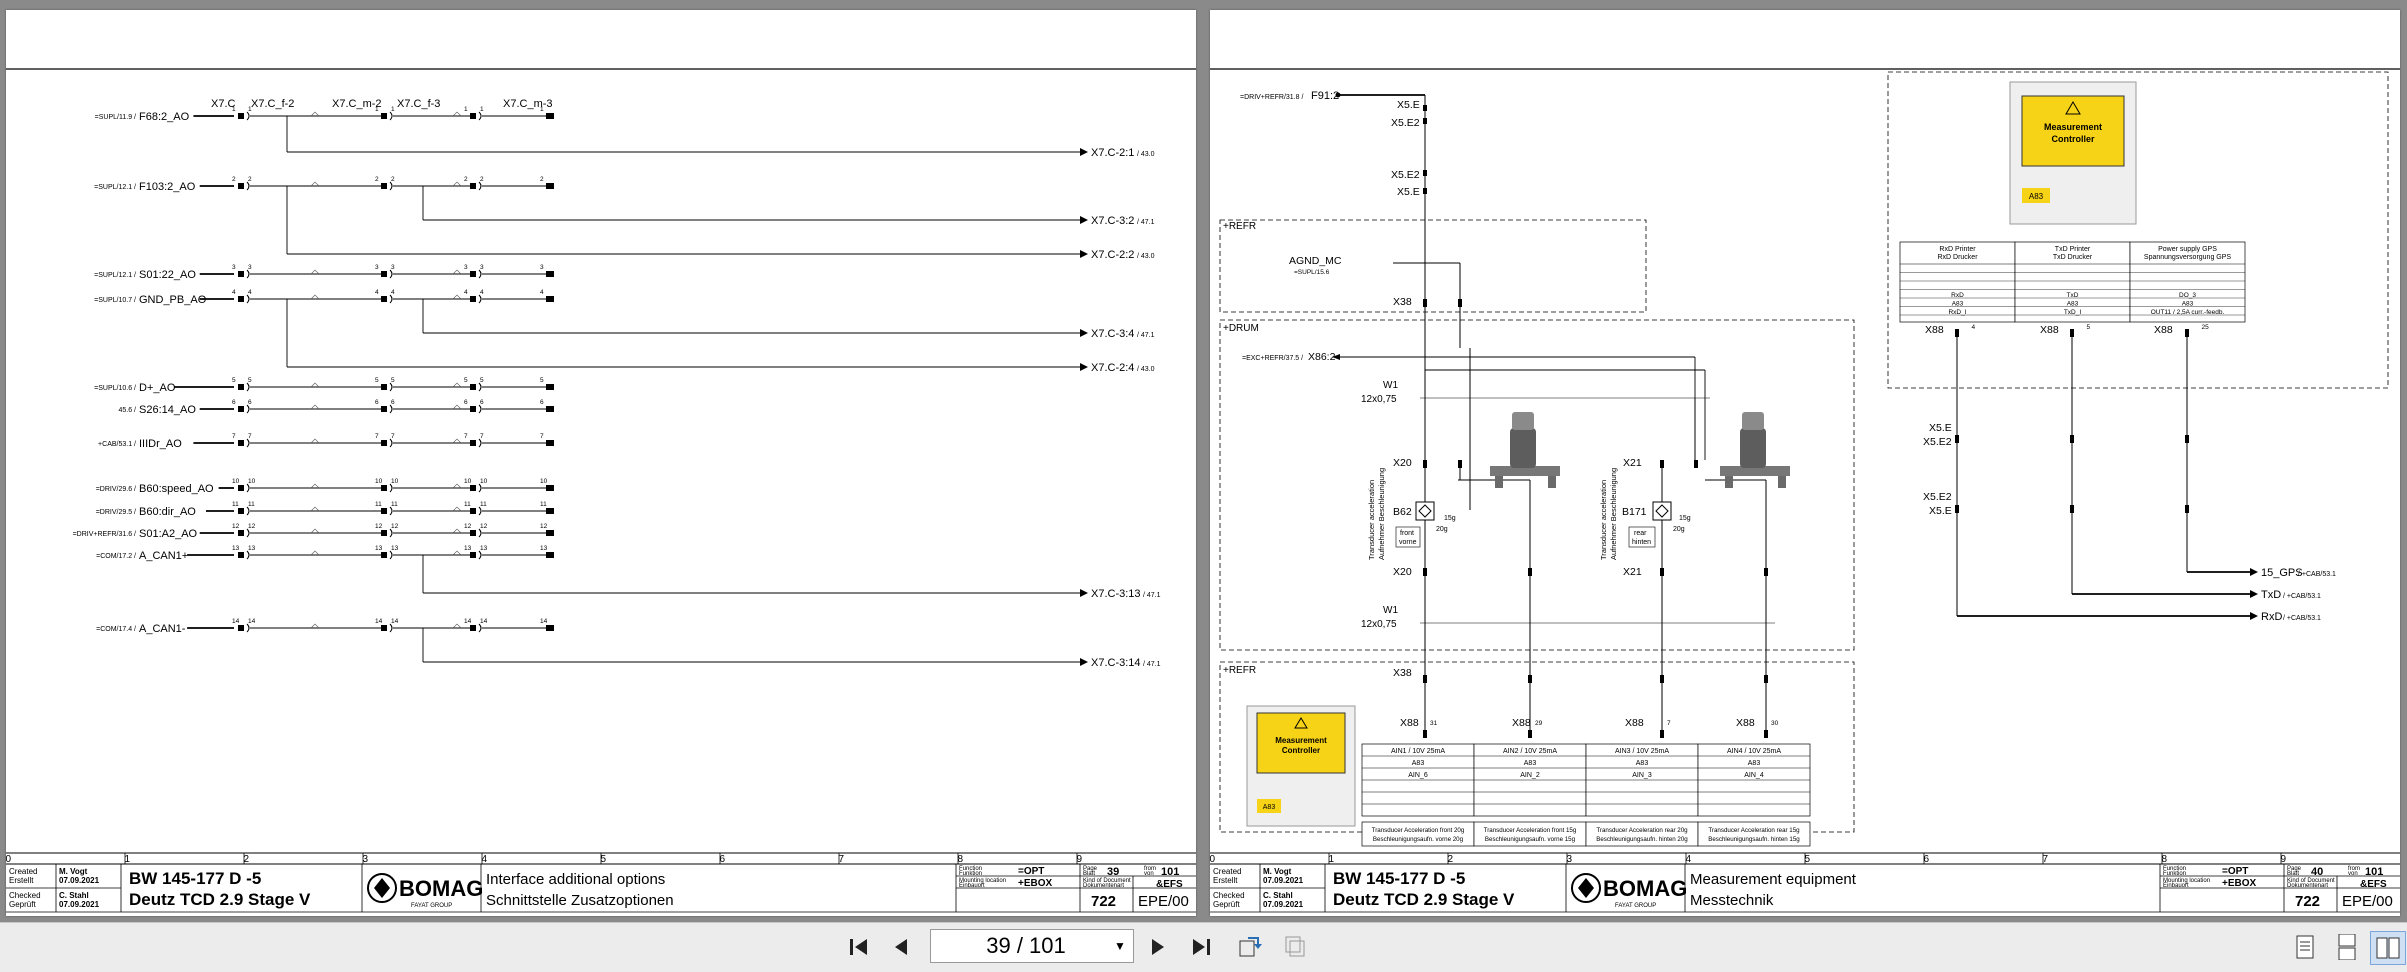  Describe the element at coordinates (901, 947) in the screenshot. I see `prev-page-icon` at that location.